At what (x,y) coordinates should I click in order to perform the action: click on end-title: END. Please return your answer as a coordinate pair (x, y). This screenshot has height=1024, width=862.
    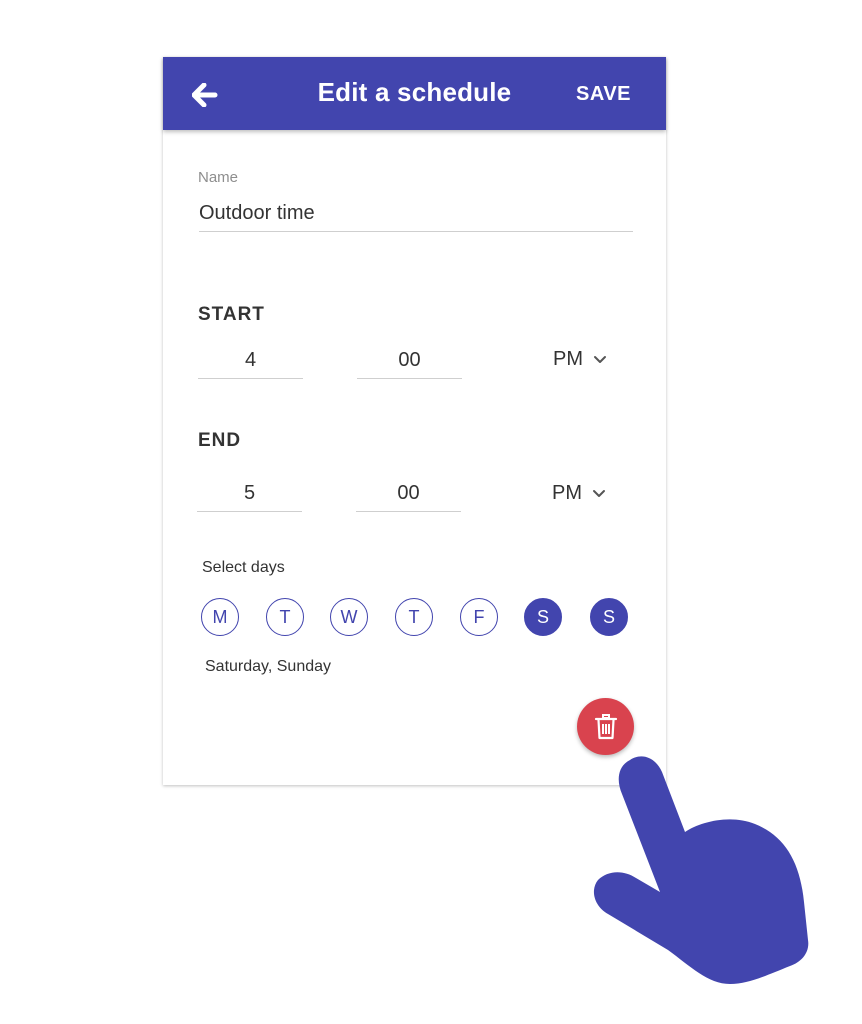
    Looking at the image, I should click on (220, 440).